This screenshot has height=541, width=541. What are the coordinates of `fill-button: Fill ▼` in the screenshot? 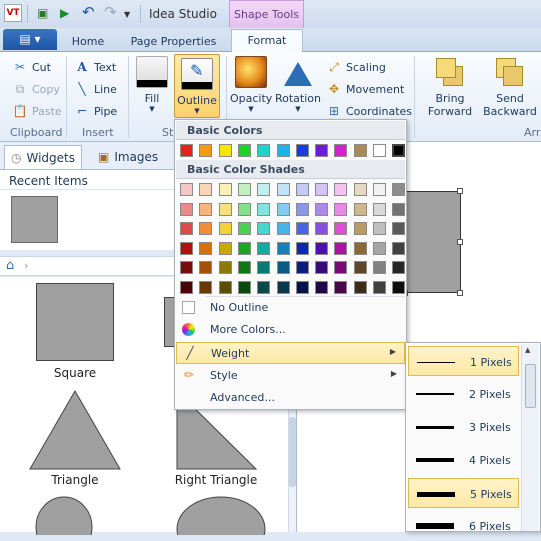 It's located at (152, 84).